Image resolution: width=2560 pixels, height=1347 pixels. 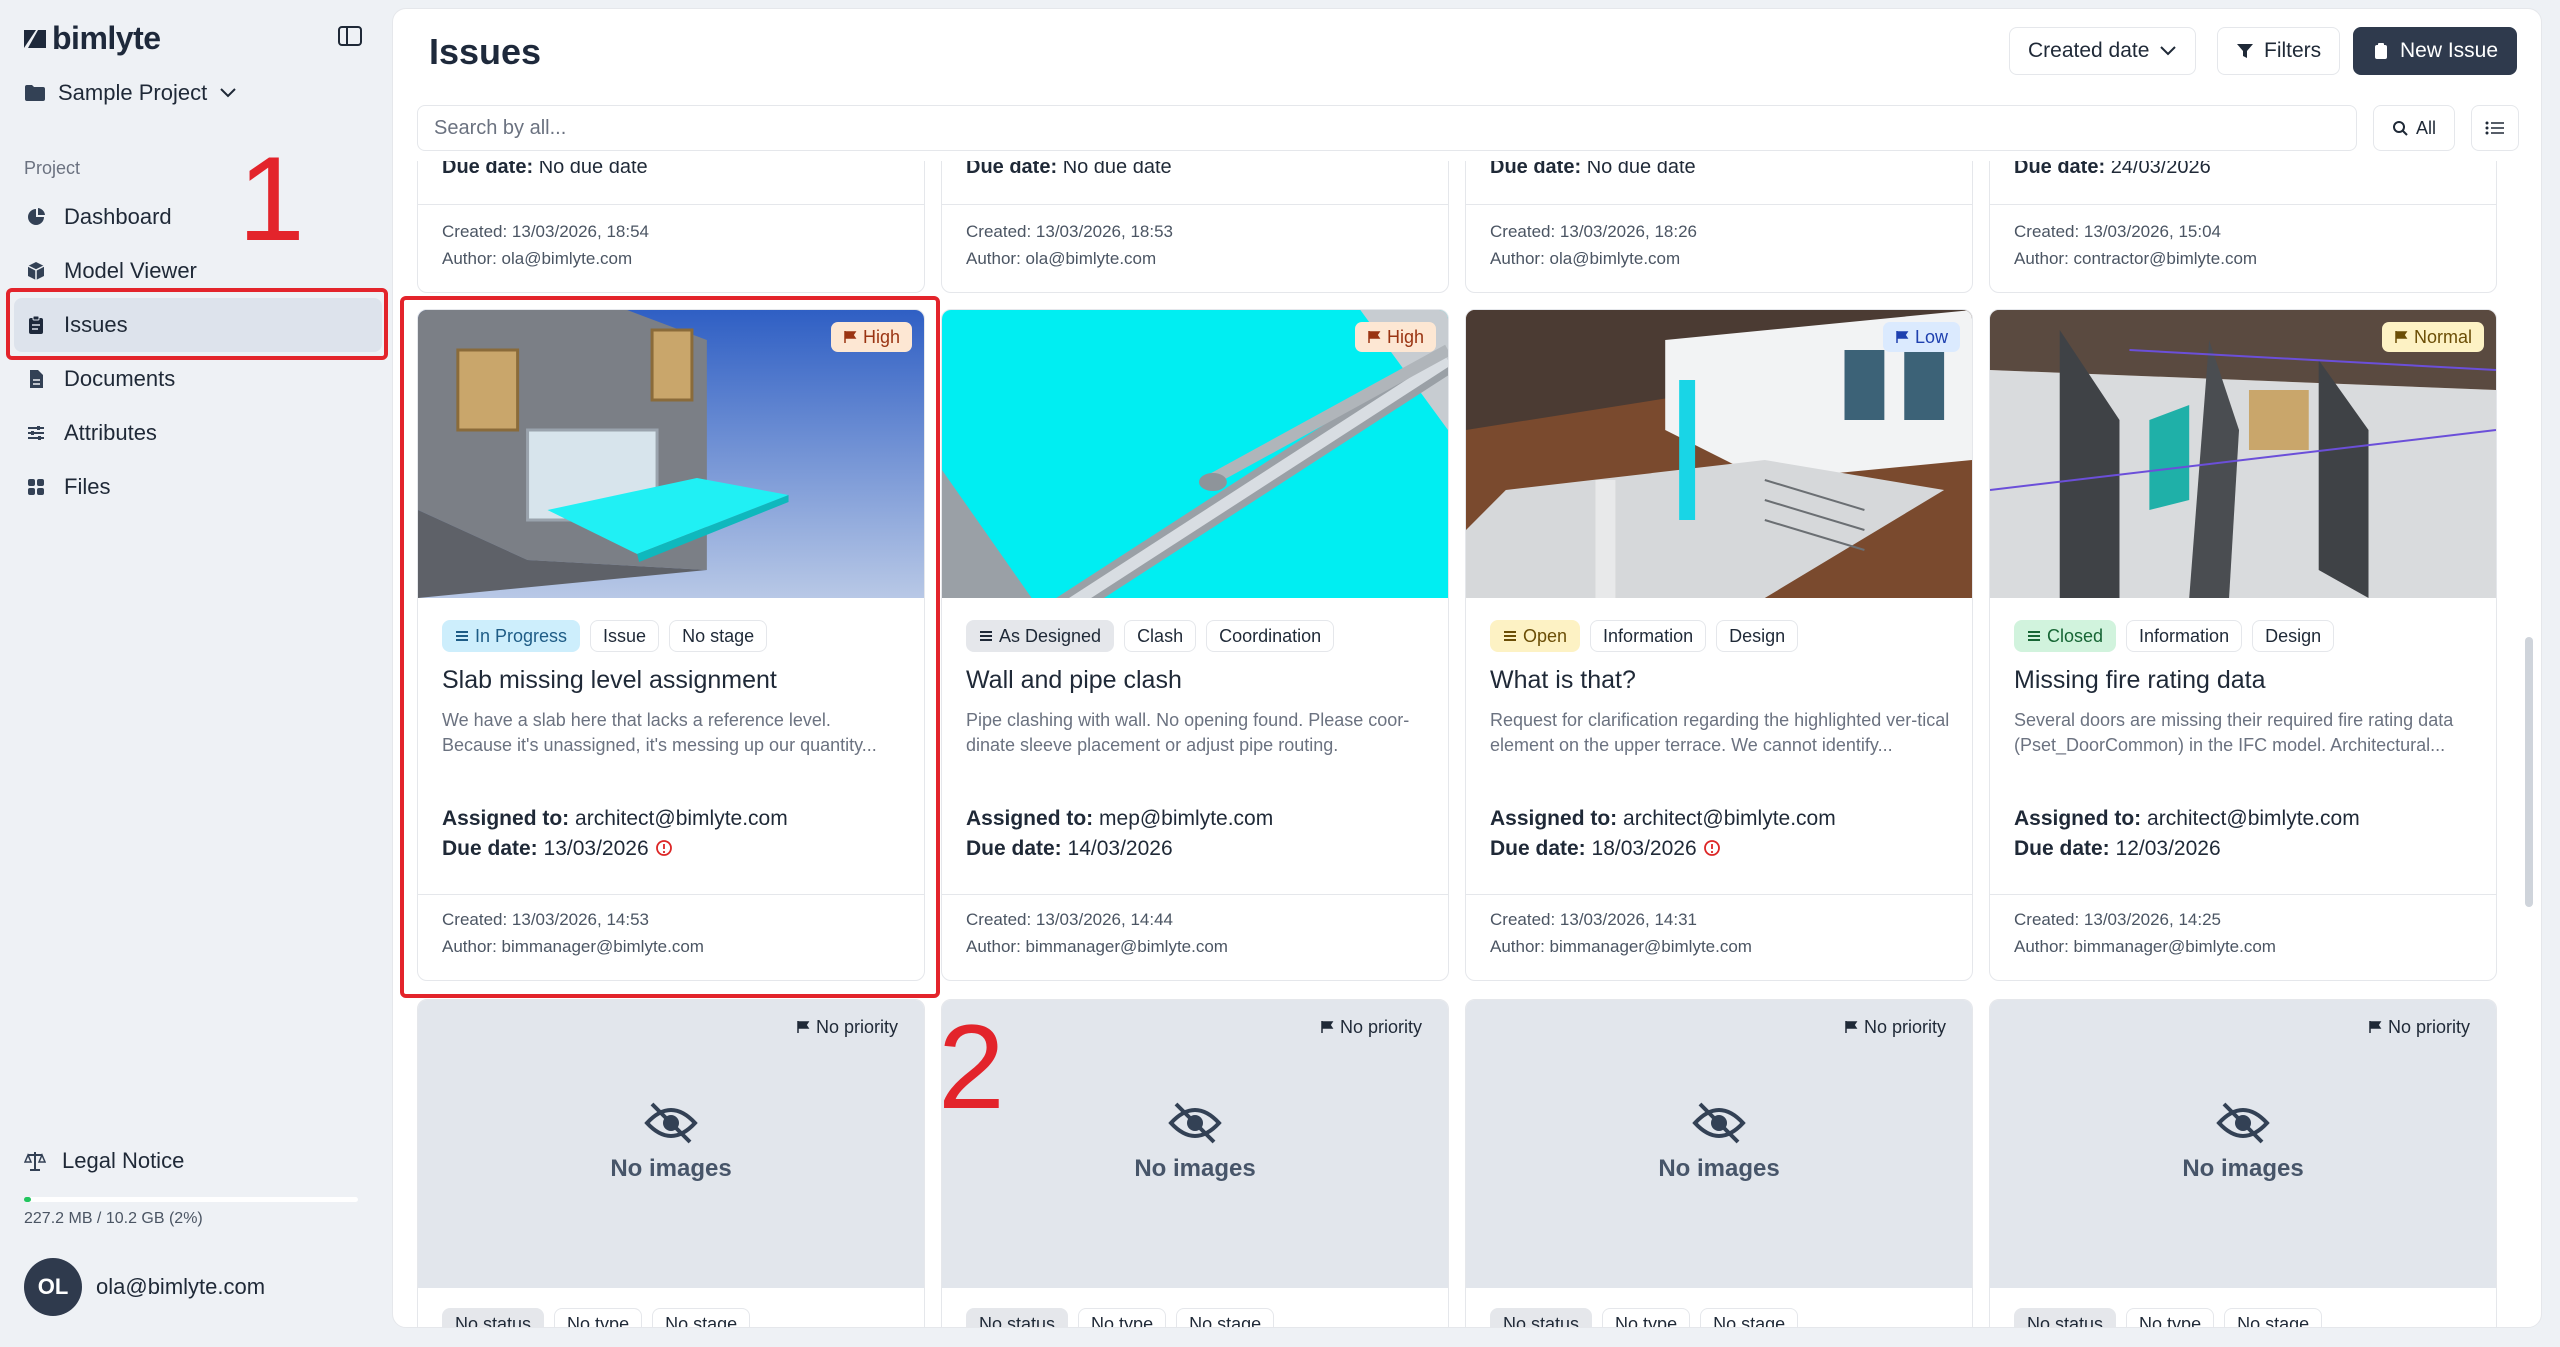 I want to click on card-title: Missing fire rating data, so click(x=2140, y=680).